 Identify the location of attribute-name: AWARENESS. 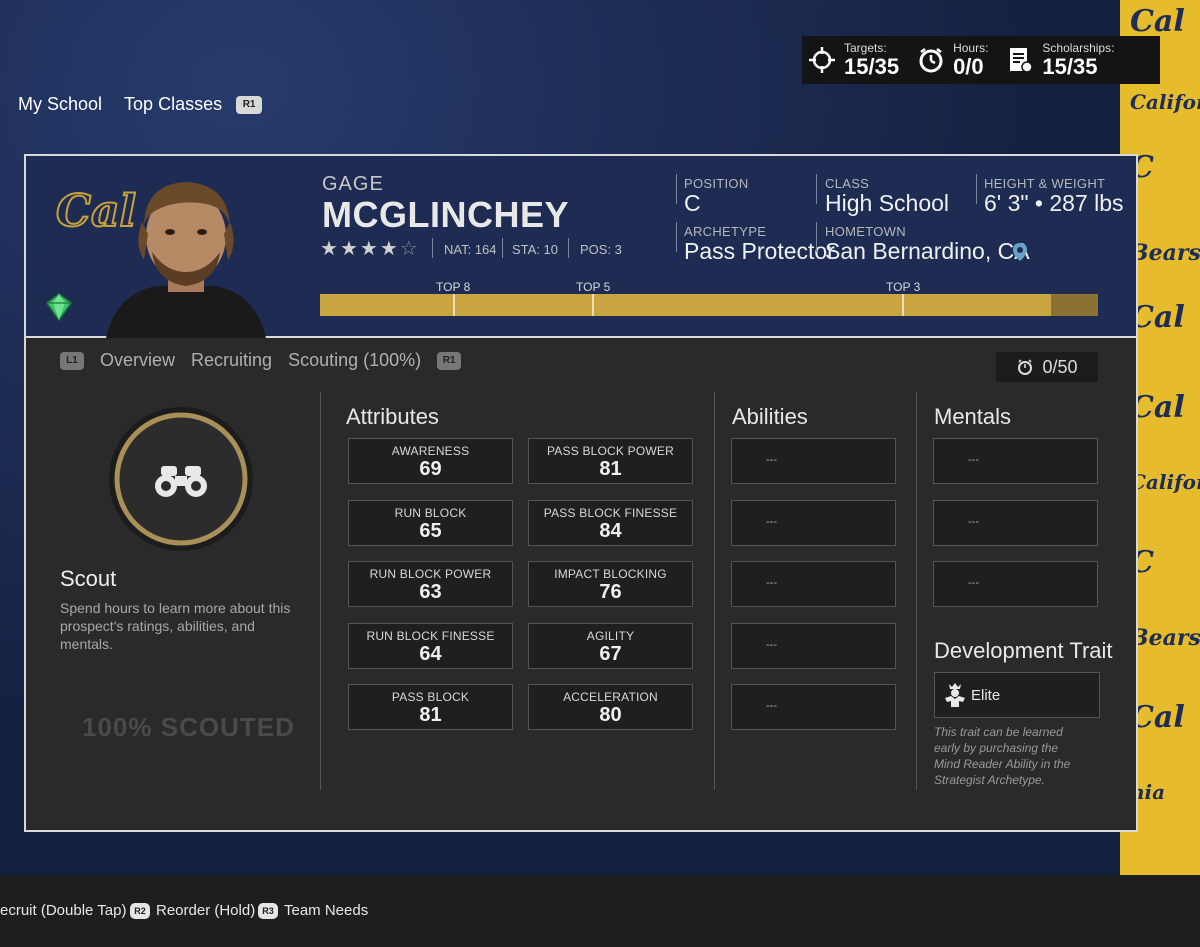
(430, 451).